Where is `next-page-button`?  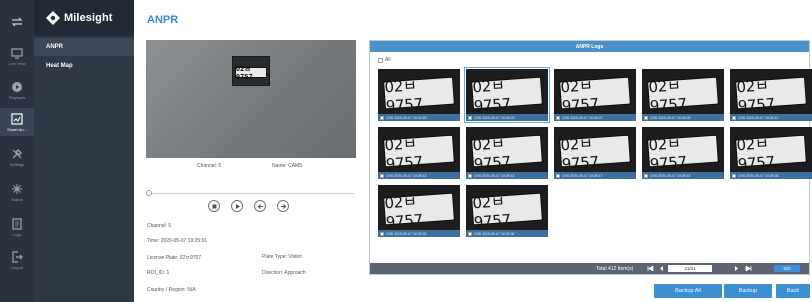 next-page-button is located at coordinates (736, 268).